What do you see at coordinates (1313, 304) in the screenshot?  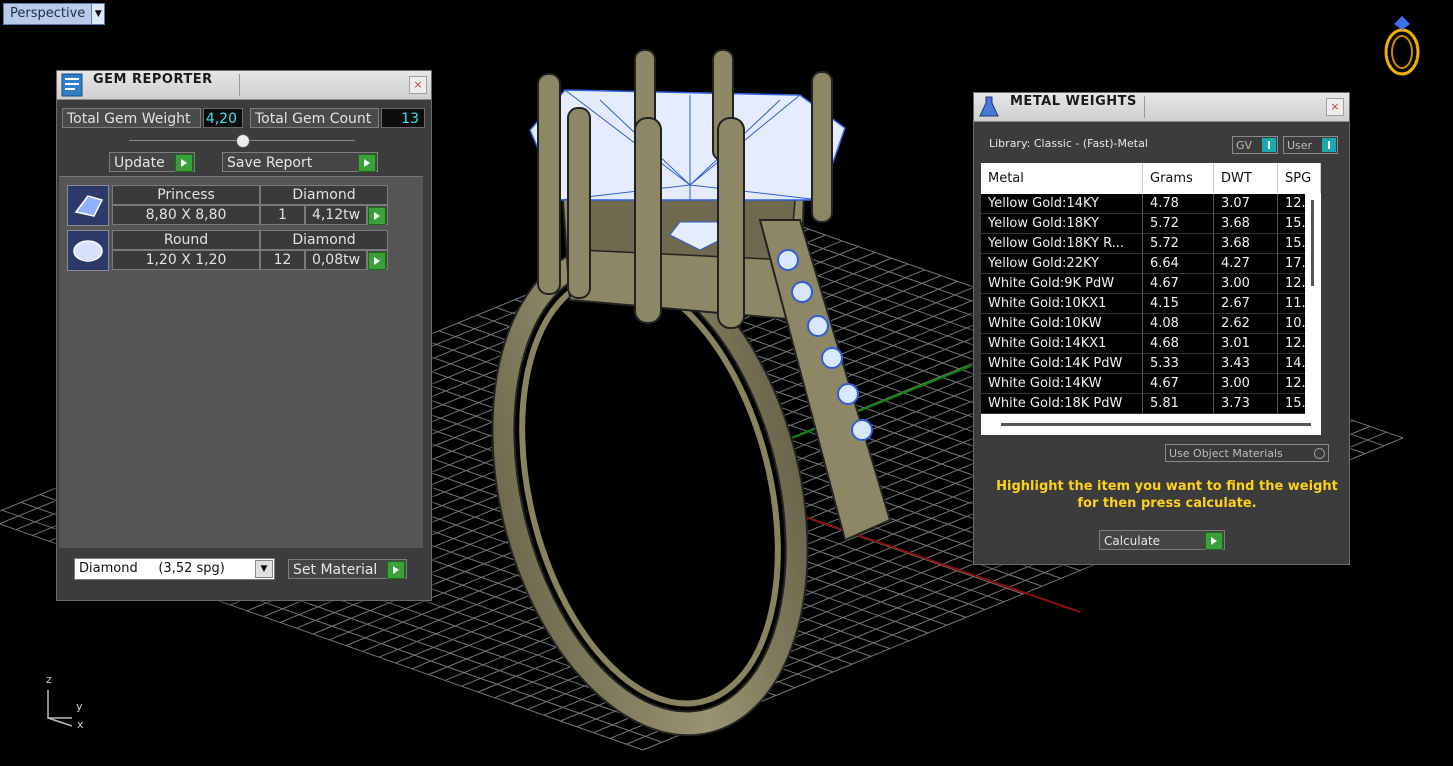 I see `vertical-scrollbar` at bounding box center [1313, 304].